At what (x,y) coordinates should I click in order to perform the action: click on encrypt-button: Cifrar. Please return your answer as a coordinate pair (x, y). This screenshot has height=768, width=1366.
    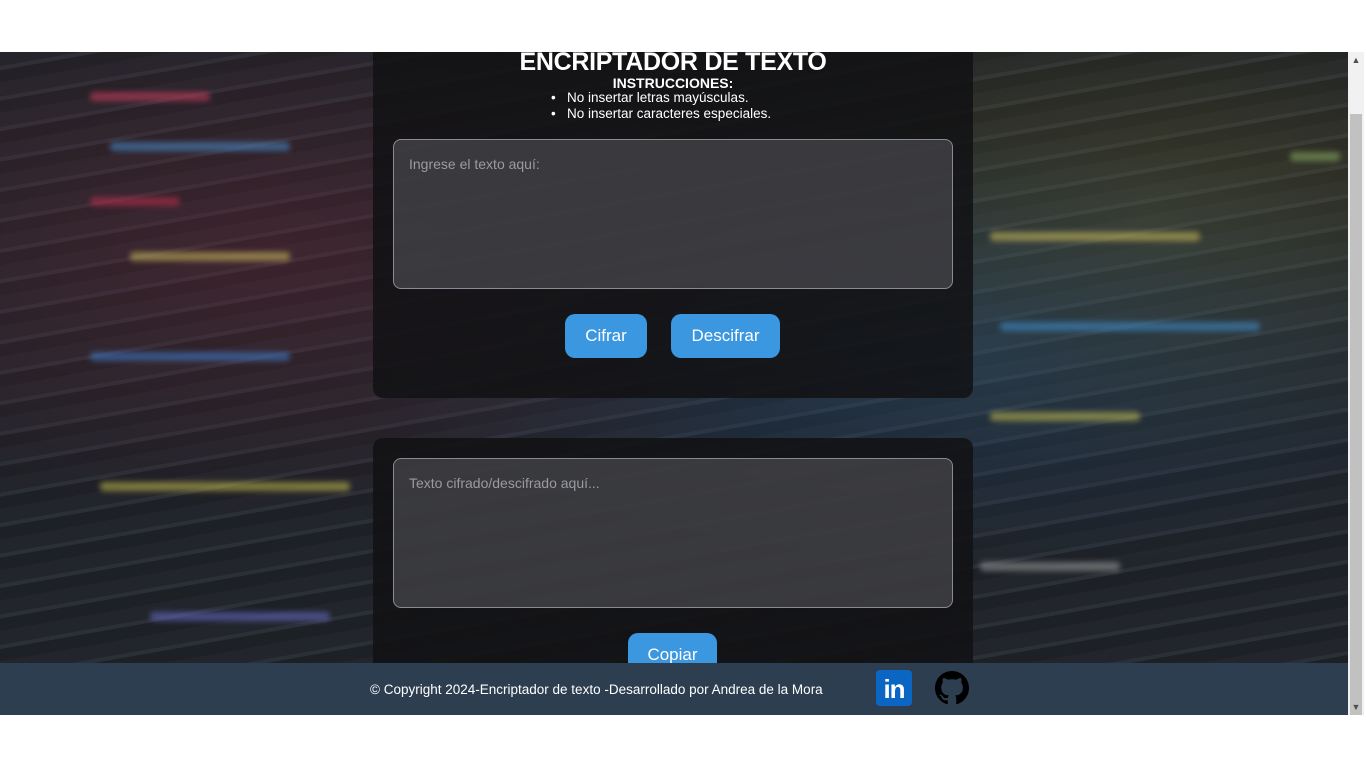
    Looking at the image, I should click on (606, 336).